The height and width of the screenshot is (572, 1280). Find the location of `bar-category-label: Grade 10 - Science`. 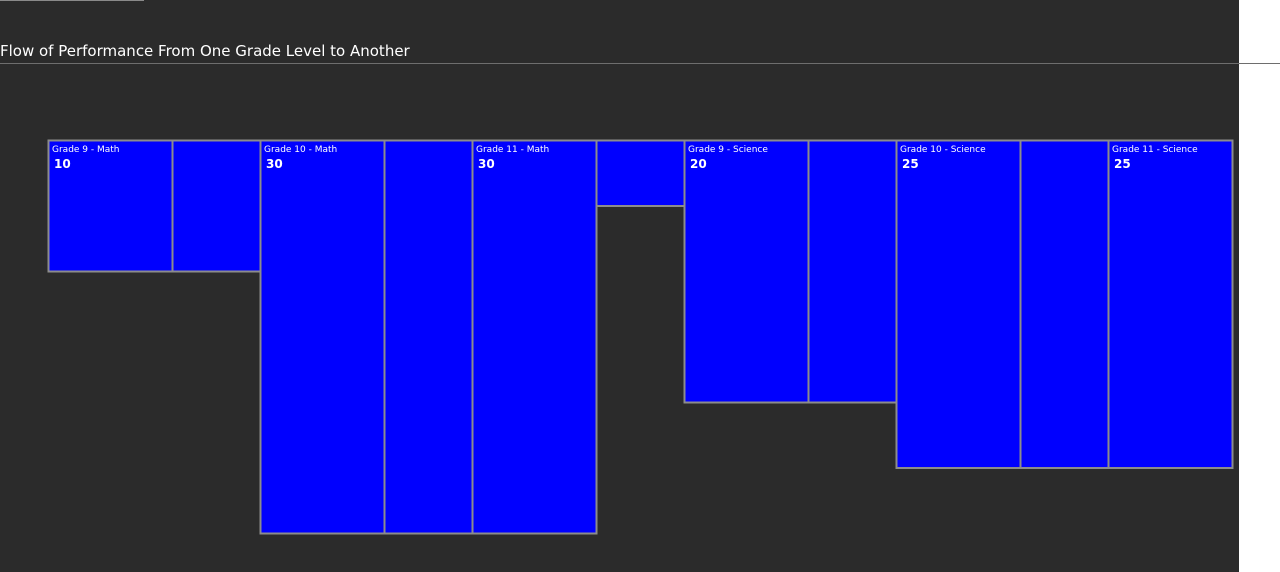

bar-category-label: Grade 10 - Science is located at coordinates (943, 150).